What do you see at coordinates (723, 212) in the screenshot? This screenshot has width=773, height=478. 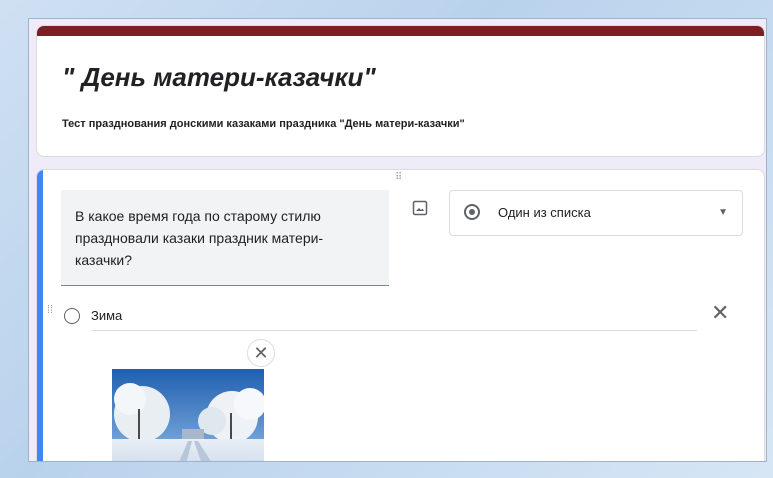 I see `dropdown-arrow-icon: ▼` at bounding box center [723, 212].